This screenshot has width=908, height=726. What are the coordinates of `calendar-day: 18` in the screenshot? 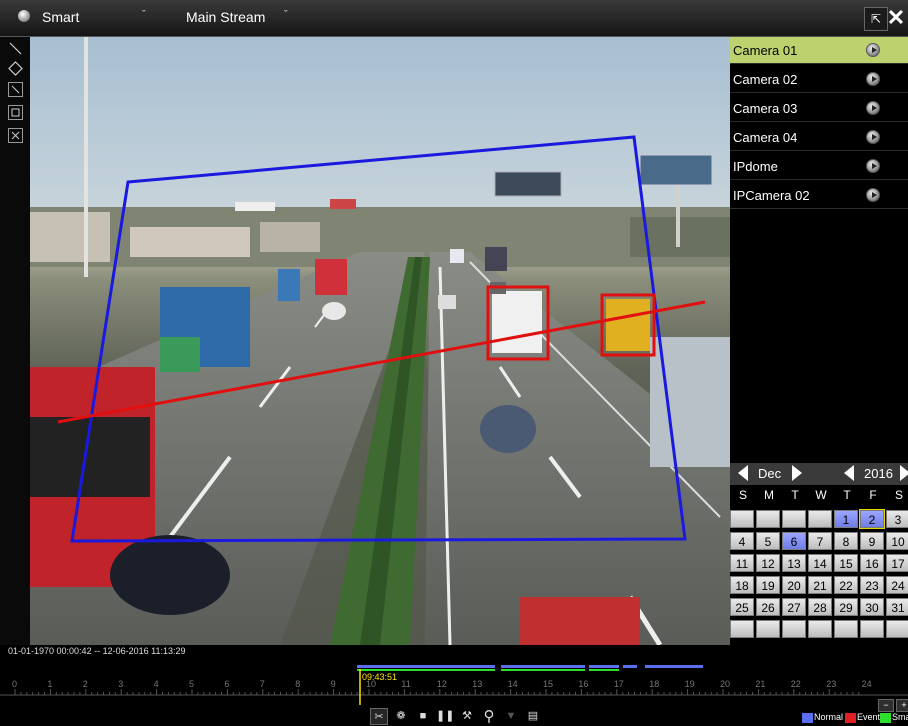 It's located at (742, 585).